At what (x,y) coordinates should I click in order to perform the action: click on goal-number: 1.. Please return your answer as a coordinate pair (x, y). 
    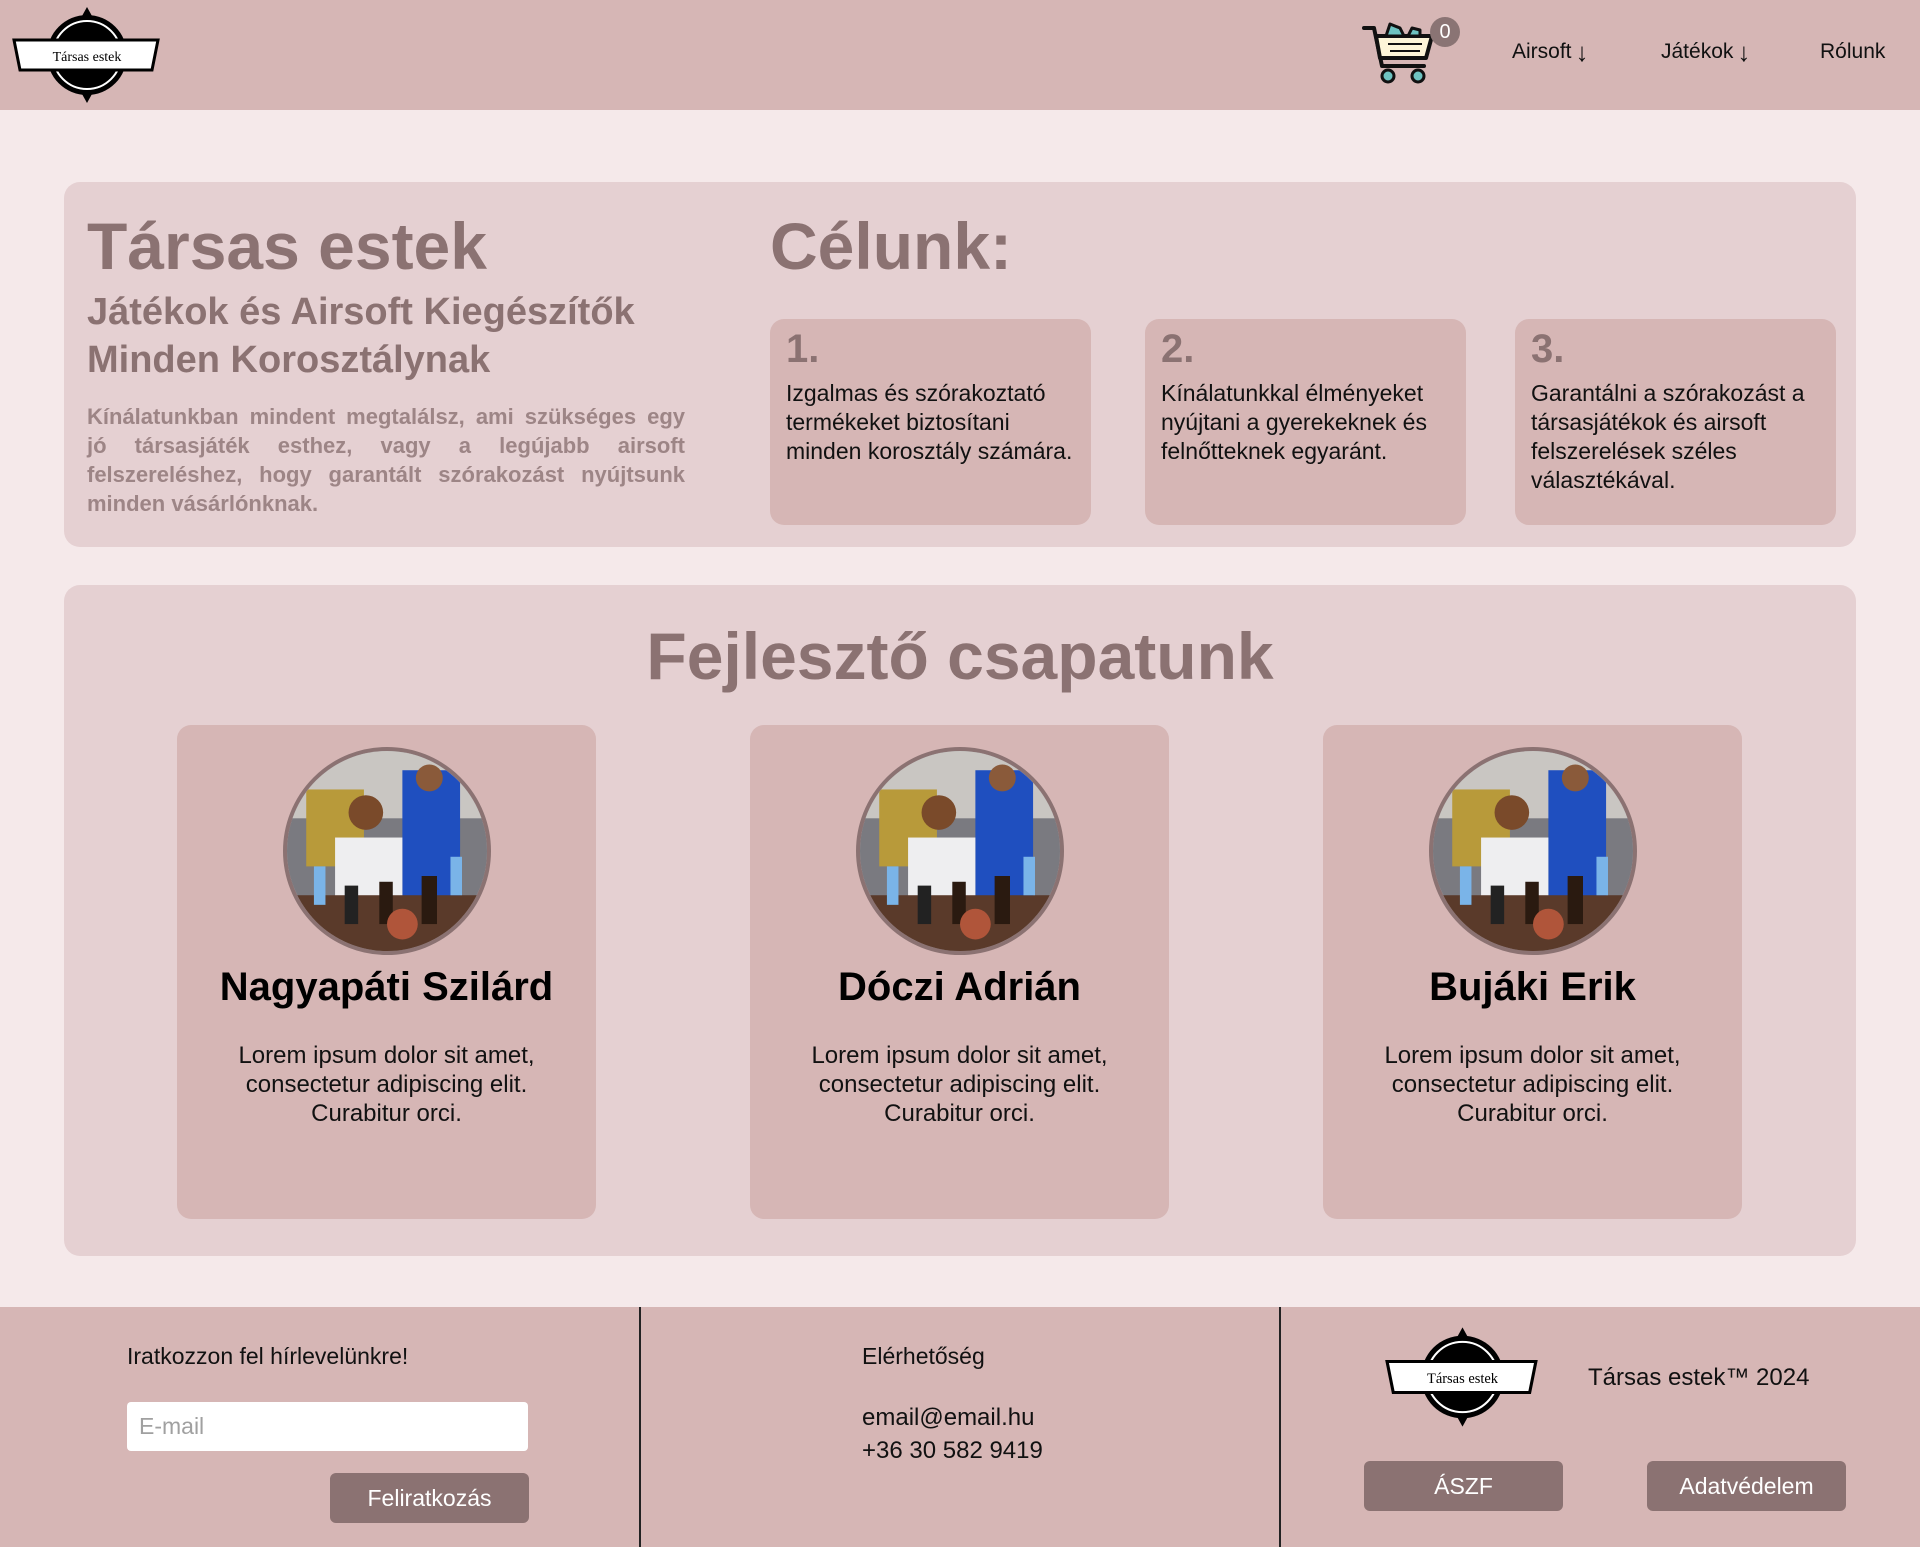
    Looking at the image, I should click on (803, 349).